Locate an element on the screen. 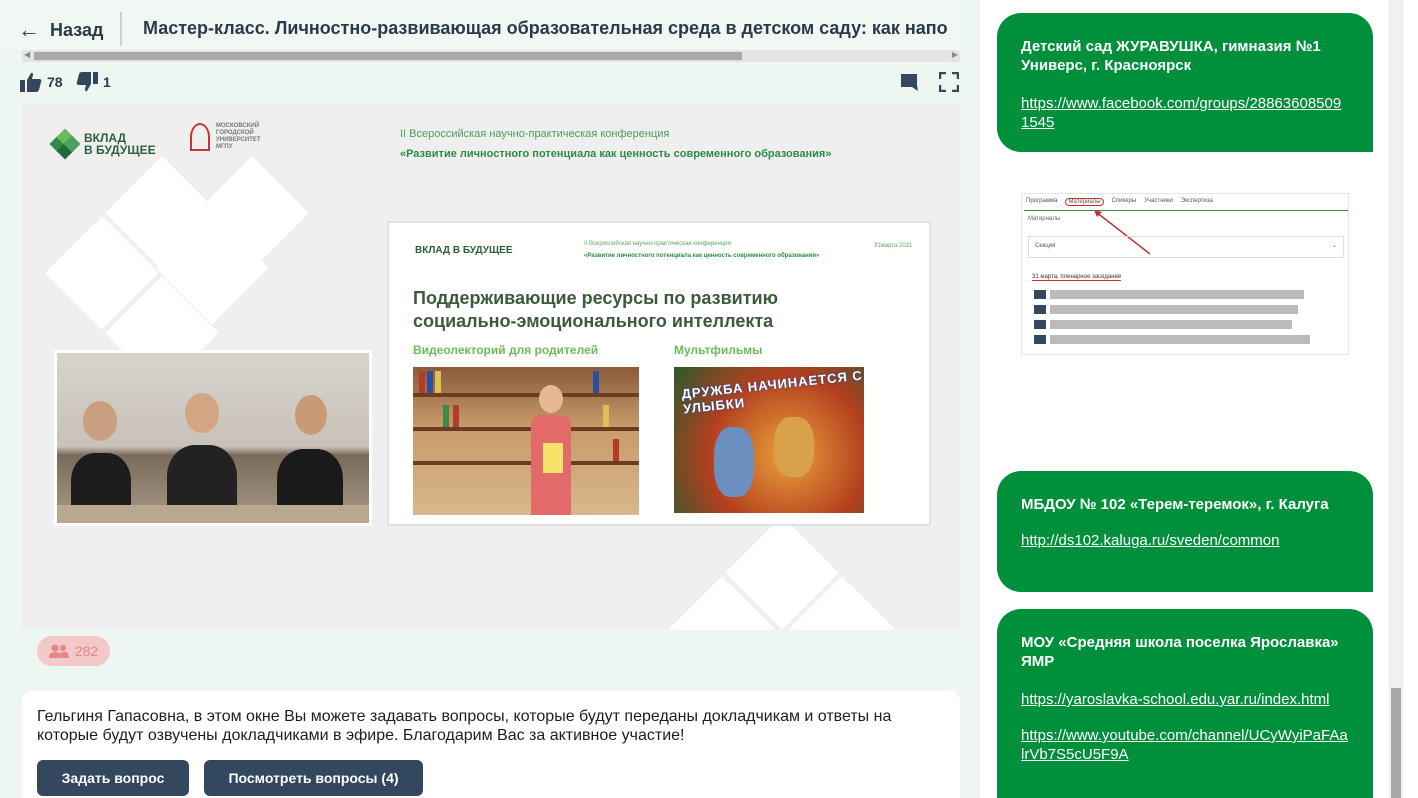 The image size is (1418, 798). thumbs-down-icon is located at coordinates (87, 82).